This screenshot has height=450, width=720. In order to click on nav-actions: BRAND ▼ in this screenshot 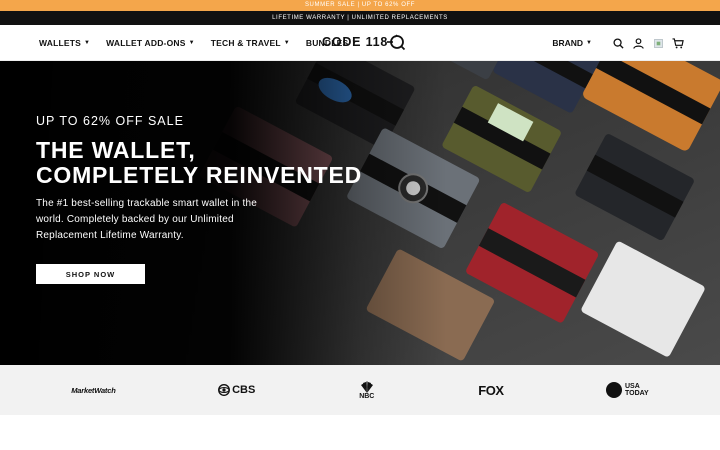, I will do `click(618, 43)`.